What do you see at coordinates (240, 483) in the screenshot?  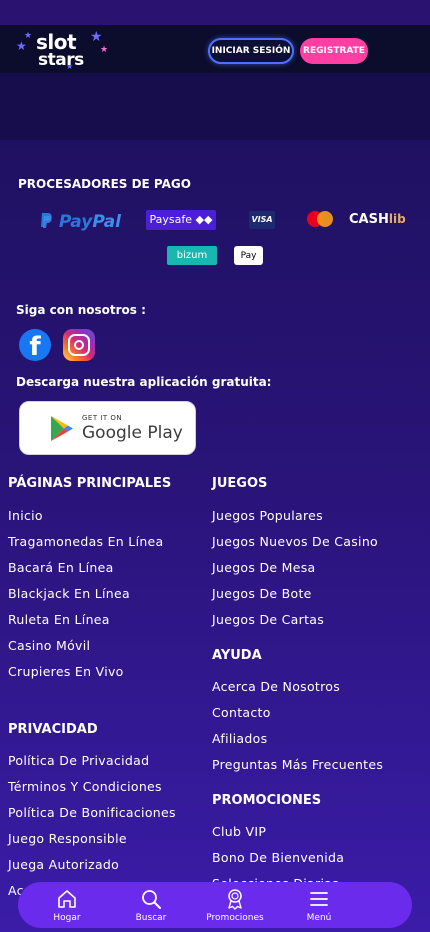 I see `games-title: JUEGOS` at bounding box center [240, 483].